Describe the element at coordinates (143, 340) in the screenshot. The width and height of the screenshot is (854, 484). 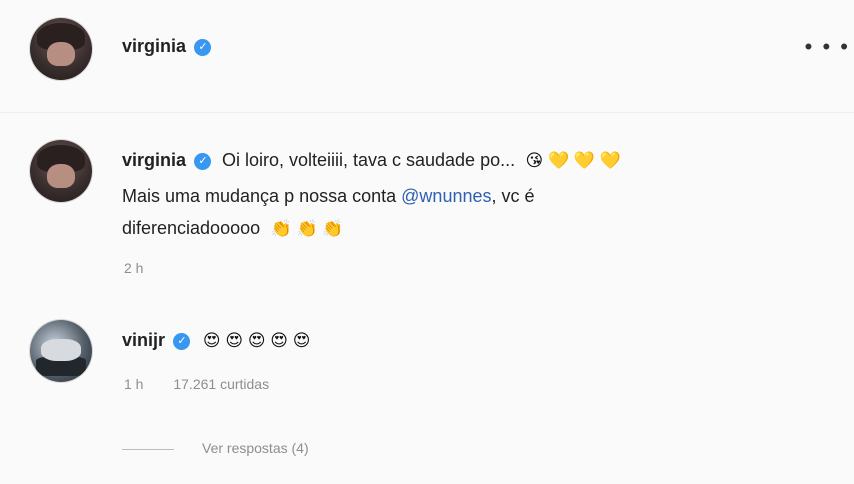
I see `comment-username: vinijr` at that location.